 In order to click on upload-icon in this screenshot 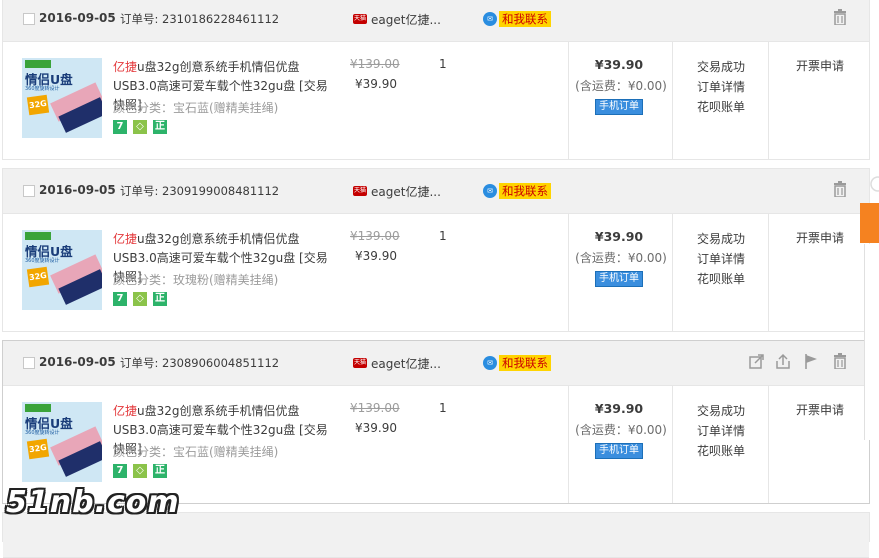, I will do `click(783, 361)`.